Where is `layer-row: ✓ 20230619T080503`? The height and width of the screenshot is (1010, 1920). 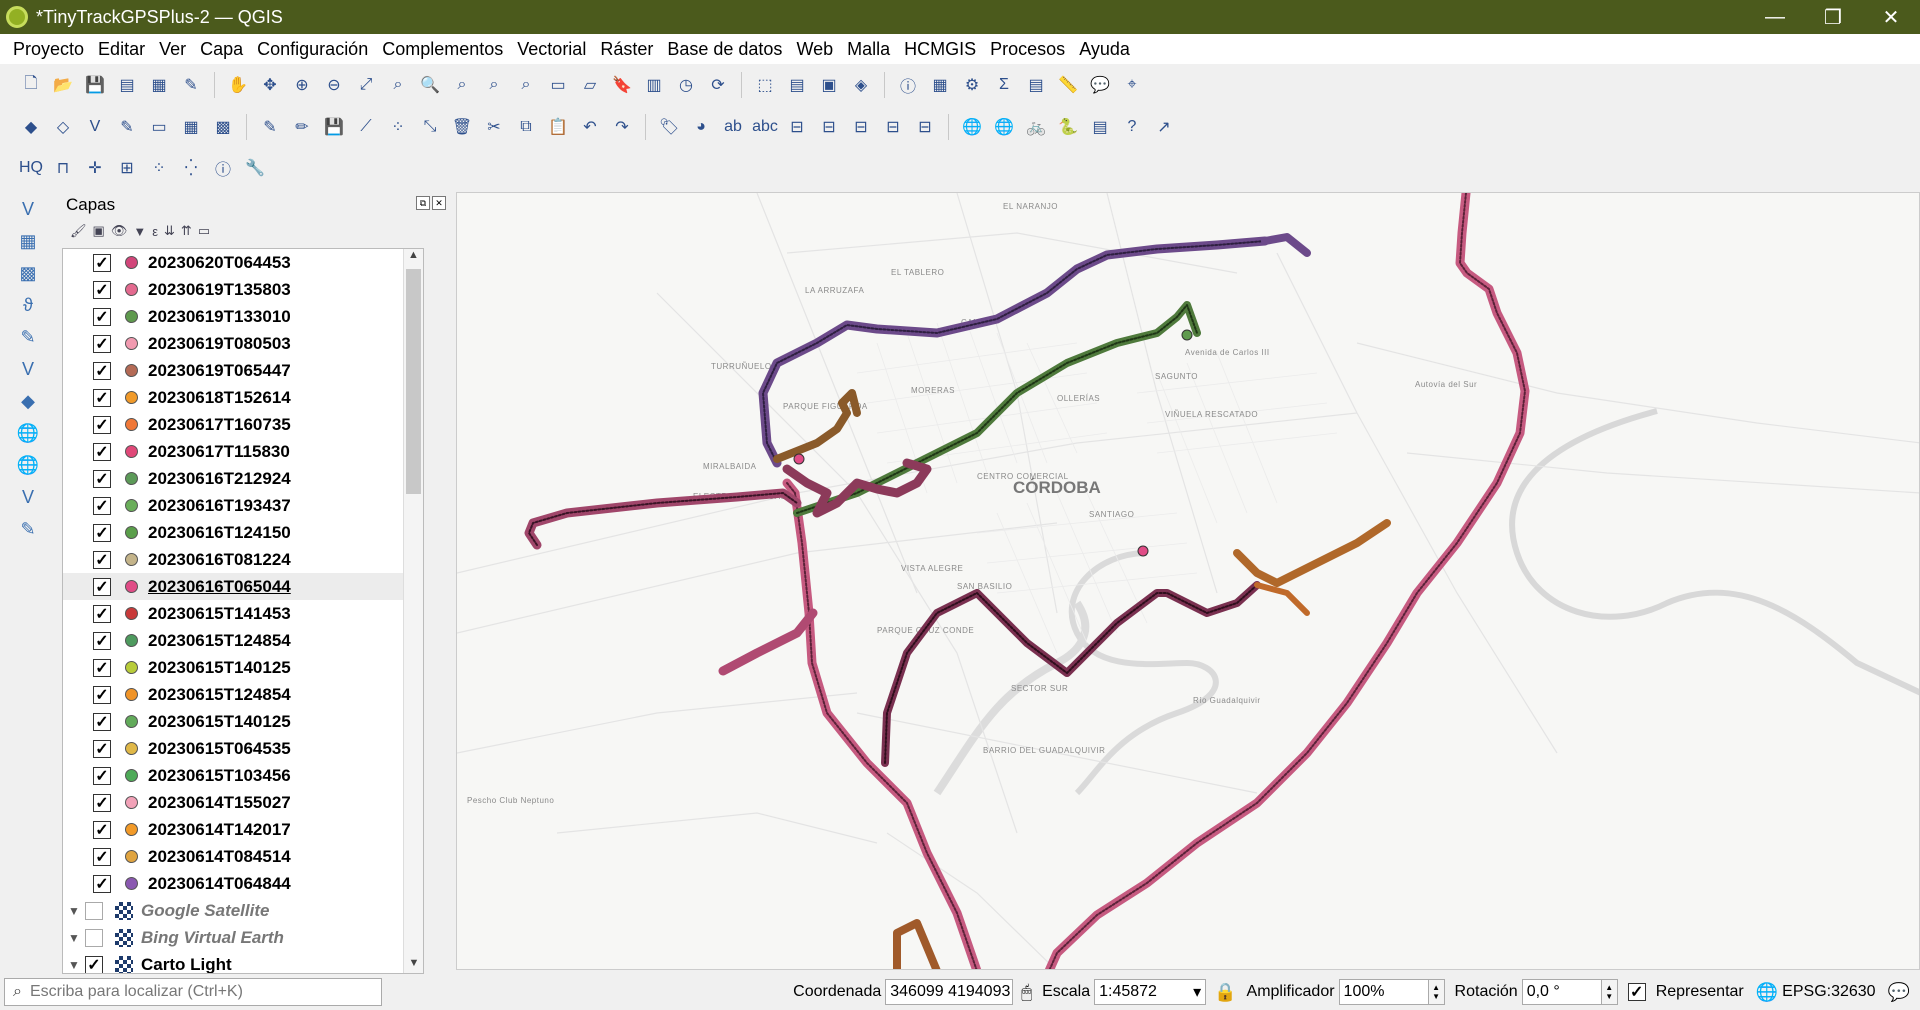
layer-row: ✓ 20230619T080503 is located at coordinates (243, 343).